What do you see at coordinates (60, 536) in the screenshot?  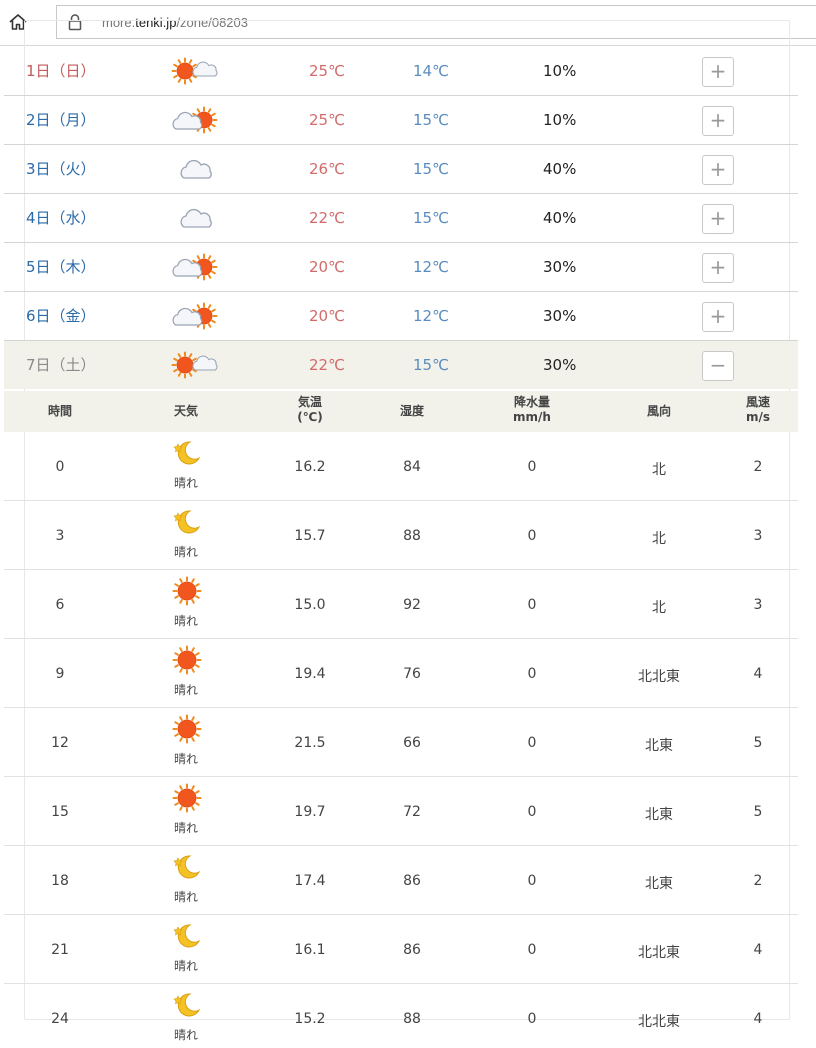 I see `hour-time: 3` at bounding box center [60, 536].